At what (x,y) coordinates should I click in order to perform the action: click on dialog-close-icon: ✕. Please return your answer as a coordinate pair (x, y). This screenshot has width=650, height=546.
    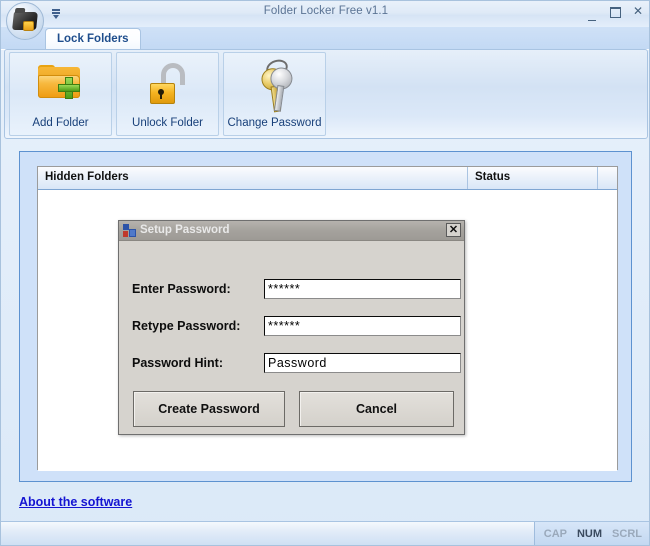
    Looking at the image, I should click on (453, 230).